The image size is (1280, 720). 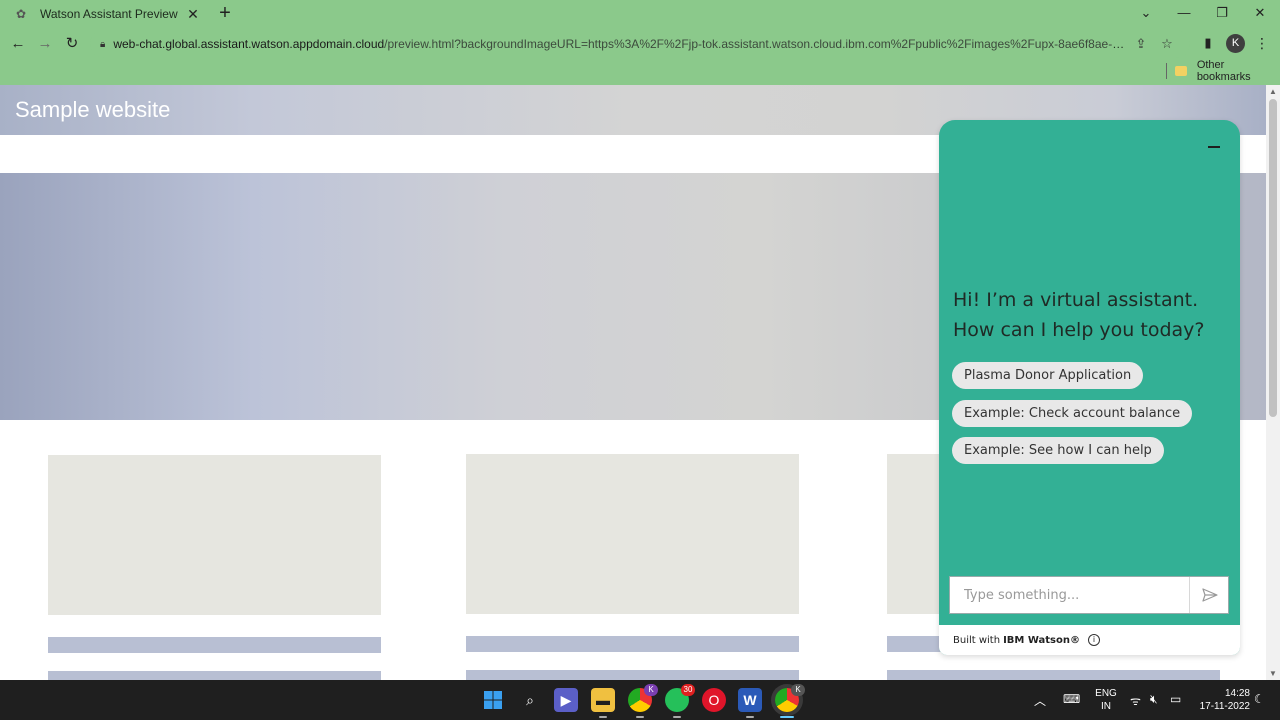 I want to click on search-icon: ⌕, so click(x=530, y=700).